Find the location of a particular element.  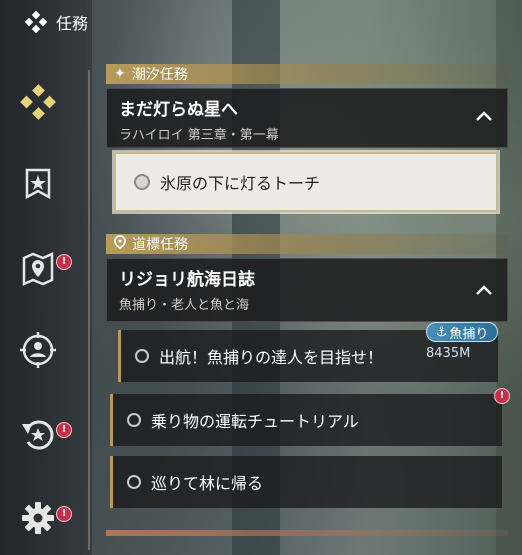

quest-task-selected: 氷原の下に灯るトーチ is located at coordinates (306, 182).